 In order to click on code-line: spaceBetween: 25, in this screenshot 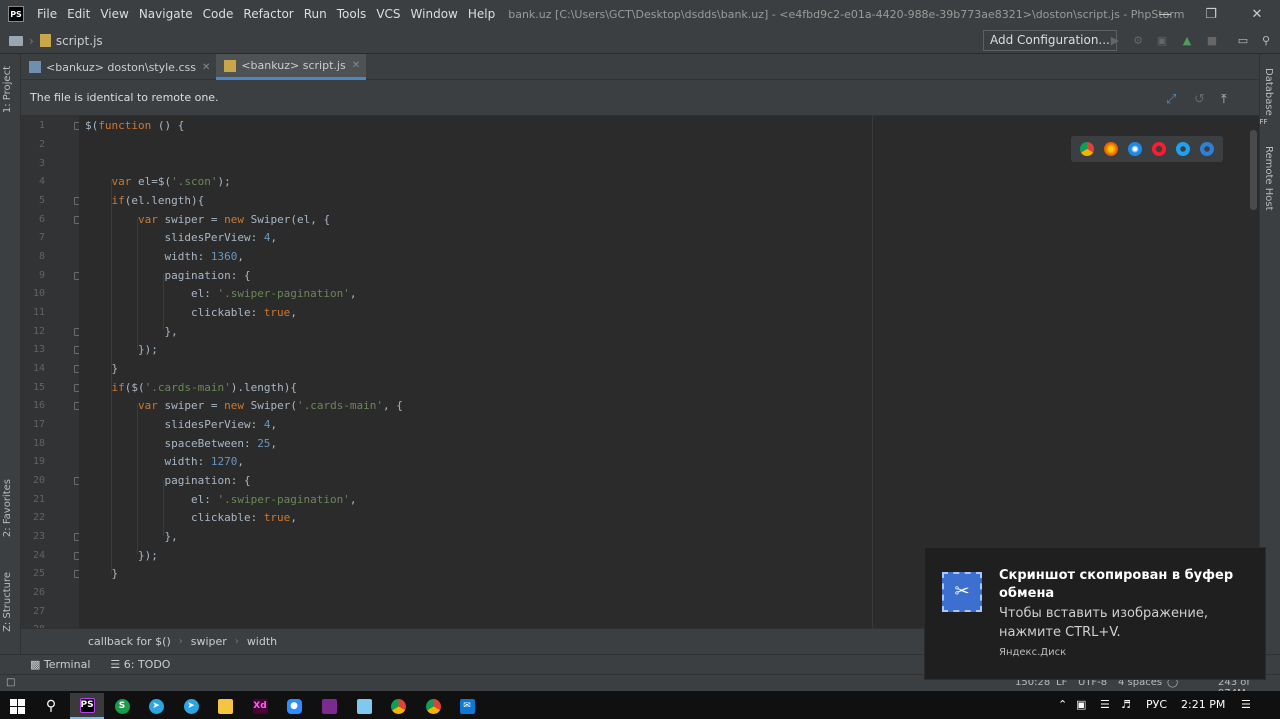, I will do `click(181, 443)`.